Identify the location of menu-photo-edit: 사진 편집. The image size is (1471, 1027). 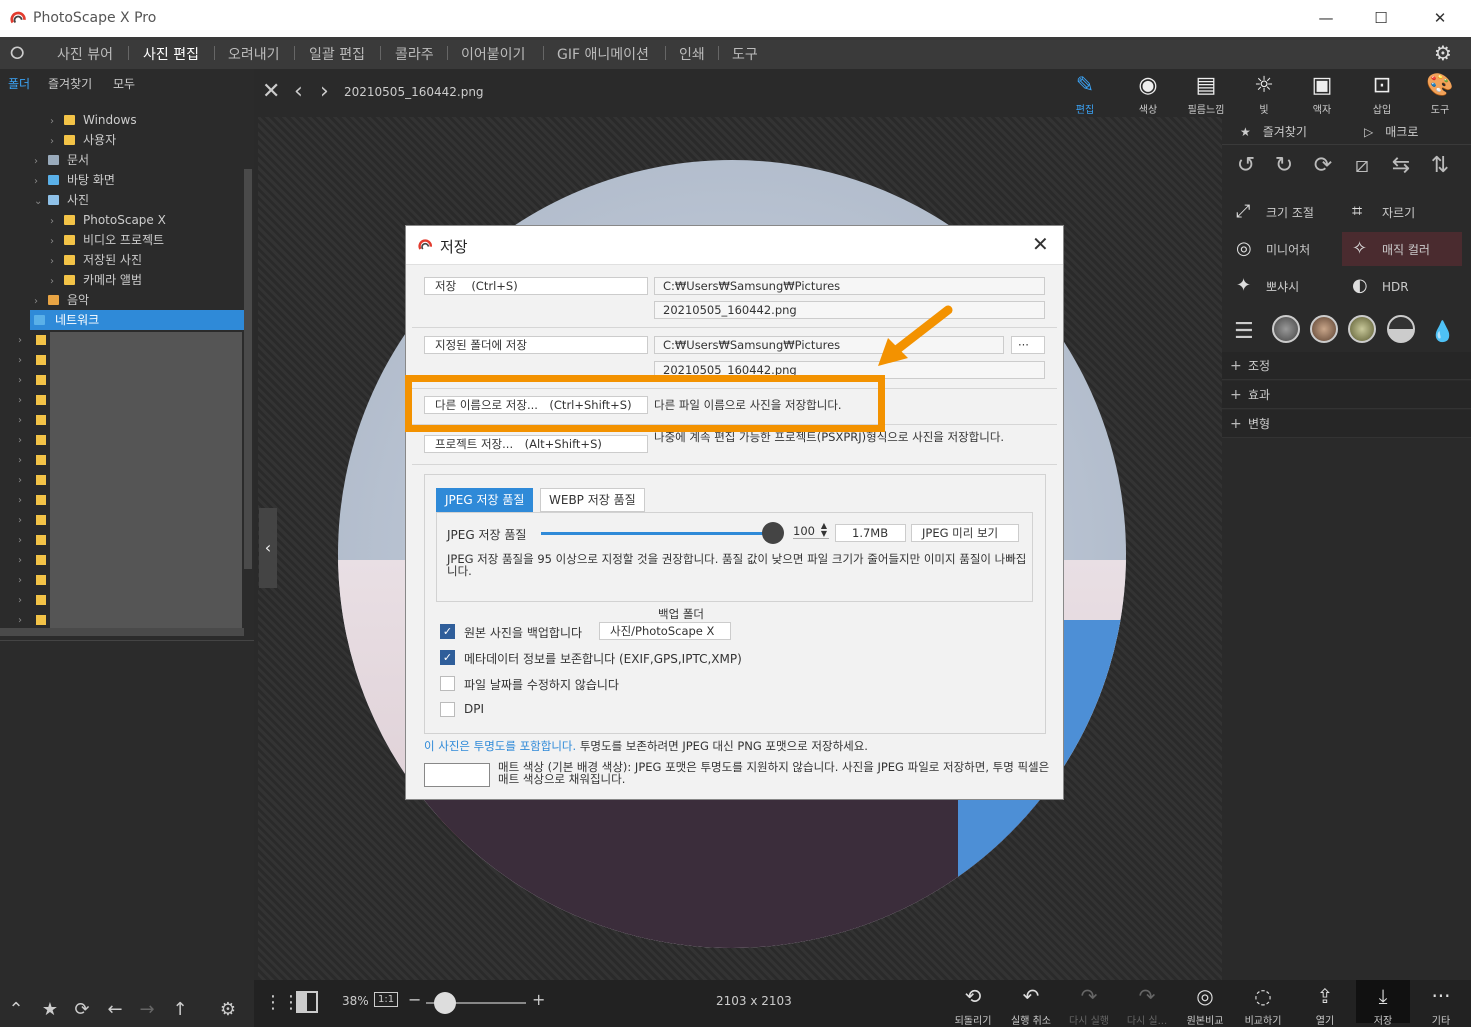
(171, 54).